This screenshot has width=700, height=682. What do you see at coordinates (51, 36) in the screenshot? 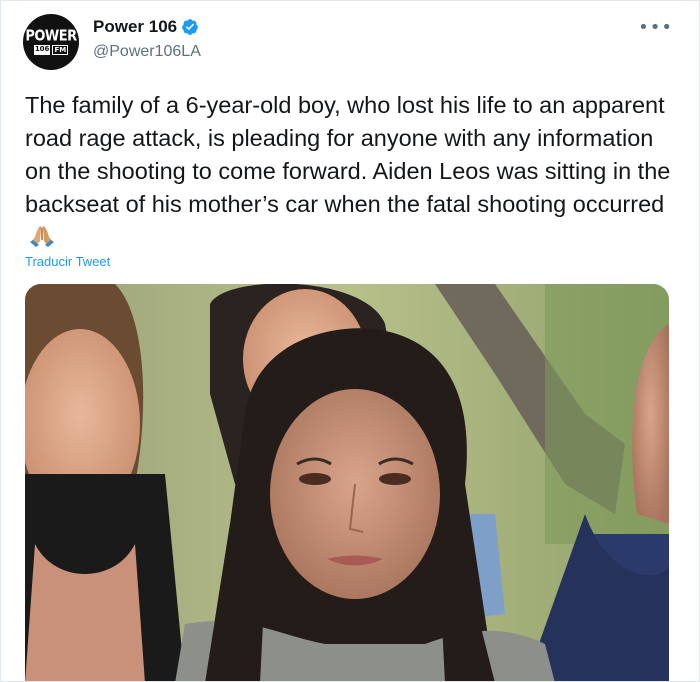
I see `avatar-logo-text: POWER` at bounding box center [51, 36].